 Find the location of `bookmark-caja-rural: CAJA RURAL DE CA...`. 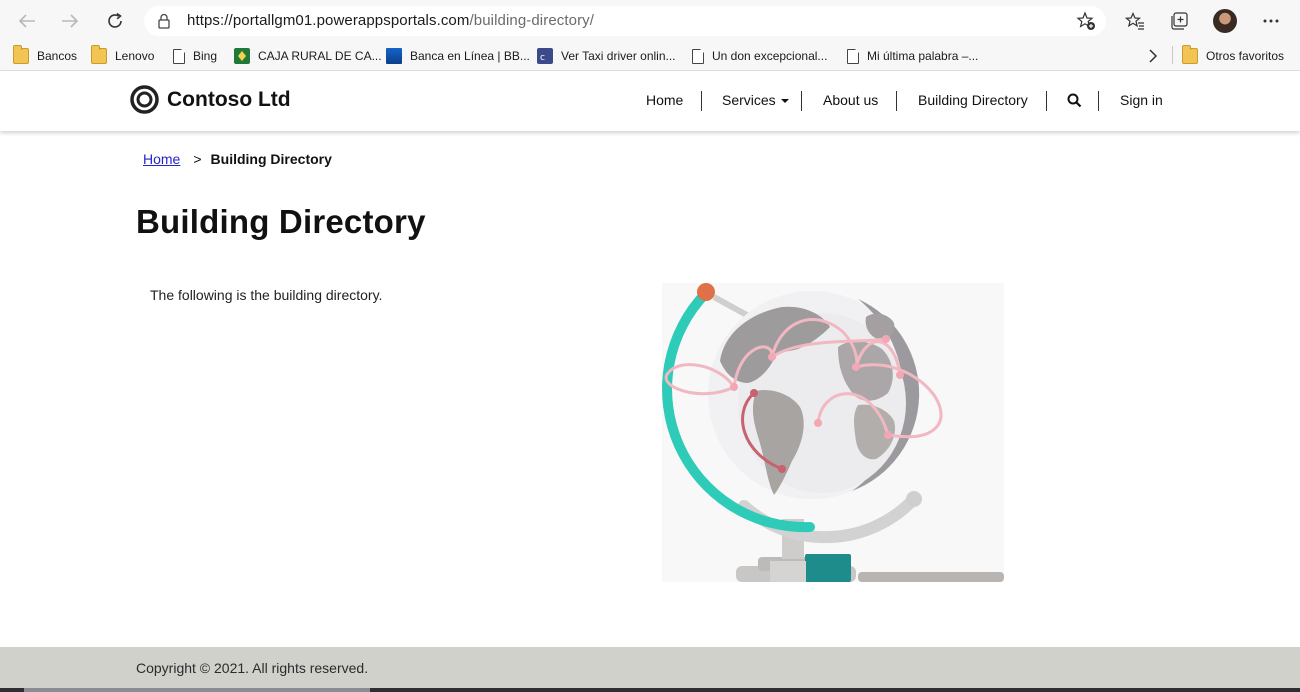

bookmark-caja-rural: CAJA RURAL DE CA... is located at coordinates (308, 56).